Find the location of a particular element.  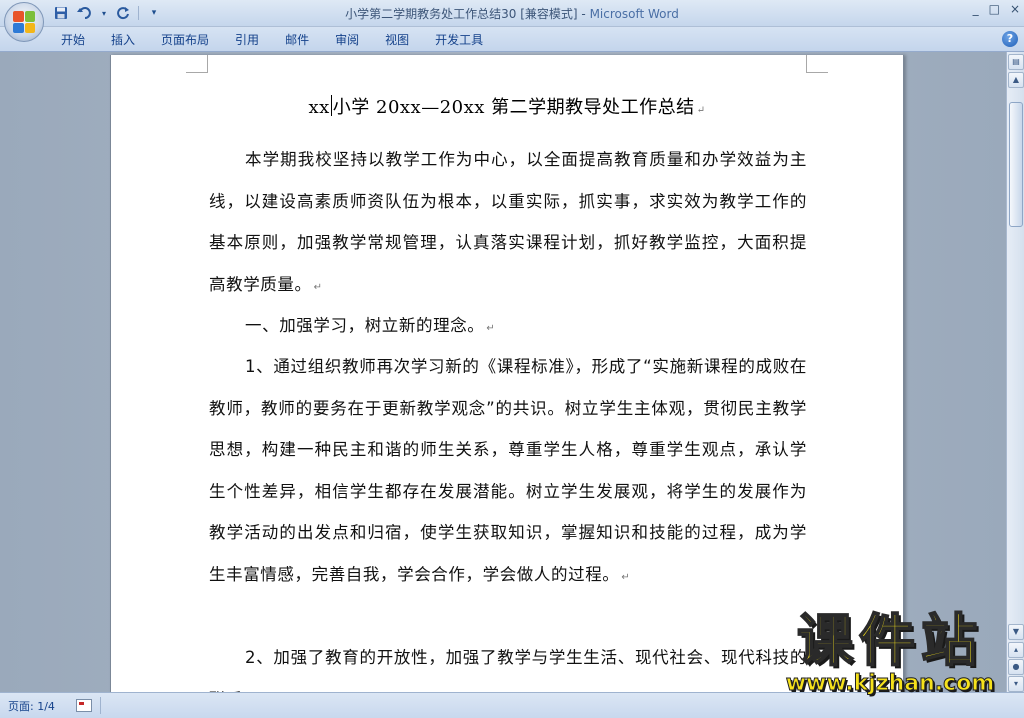

tab-view: 视图 is located at coordinates (397, 40).